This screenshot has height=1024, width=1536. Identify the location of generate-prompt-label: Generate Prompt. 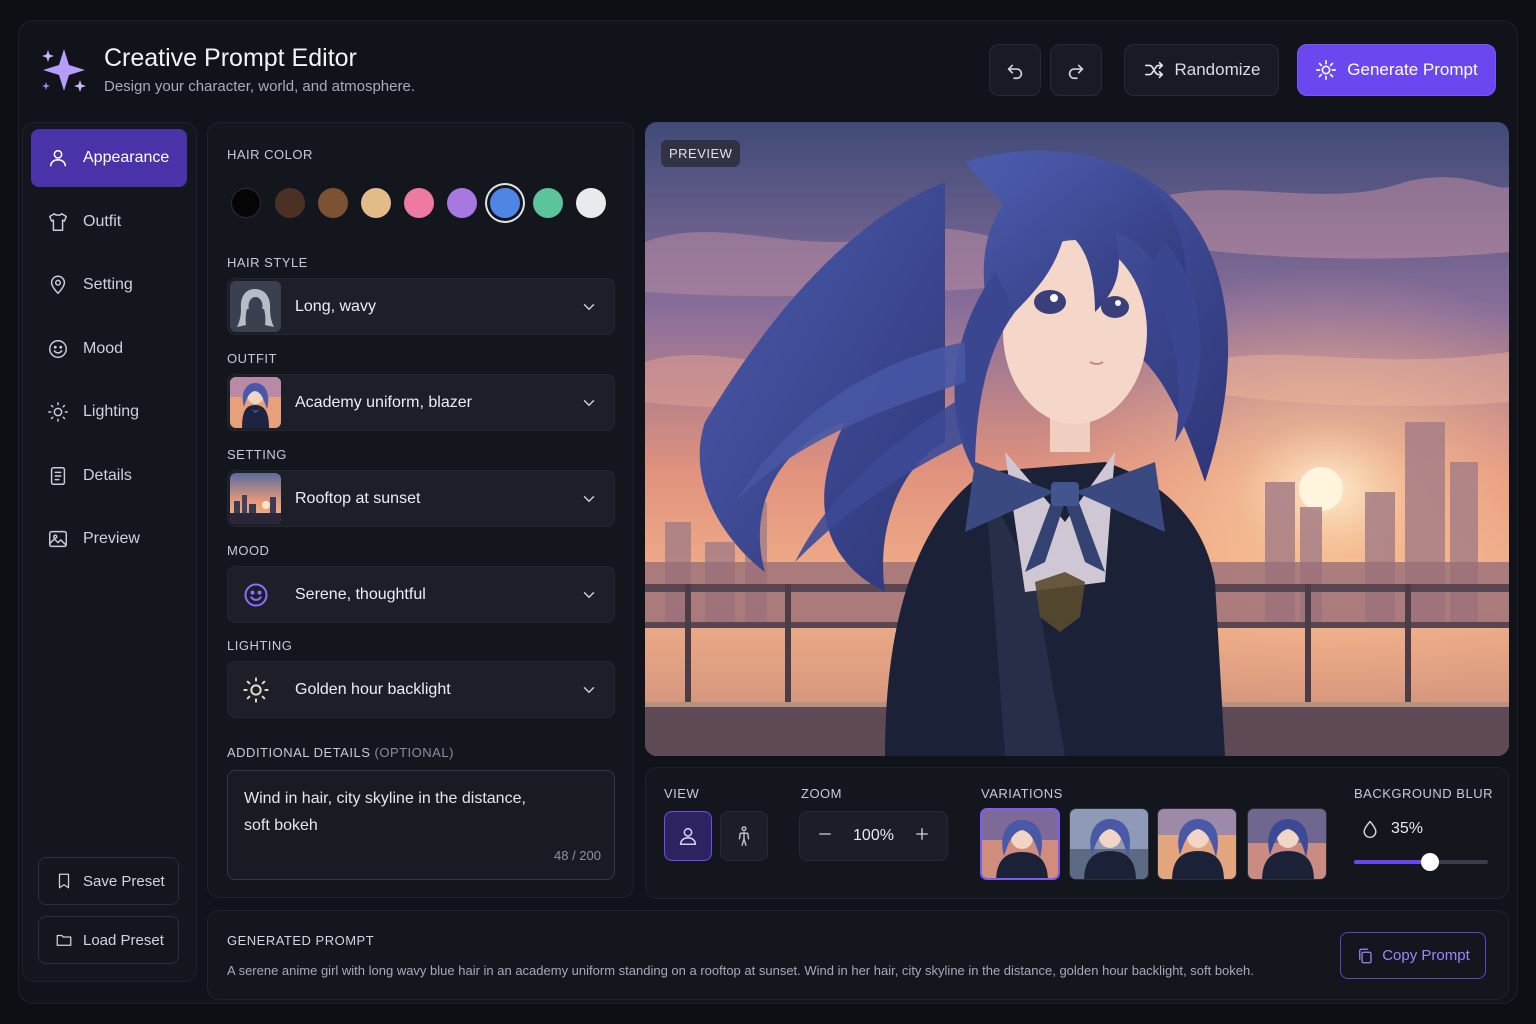
(1412, 69).